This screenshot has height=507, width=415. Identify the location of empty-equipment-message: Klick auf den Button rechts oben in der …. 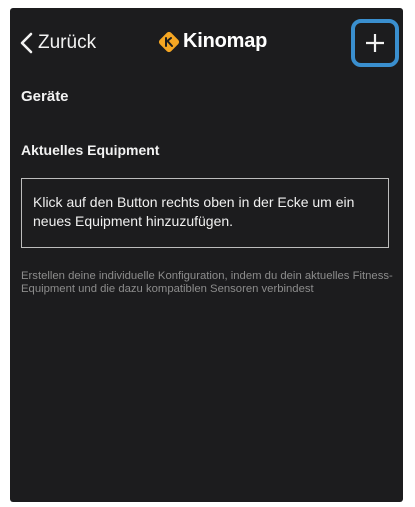
(205, 213).